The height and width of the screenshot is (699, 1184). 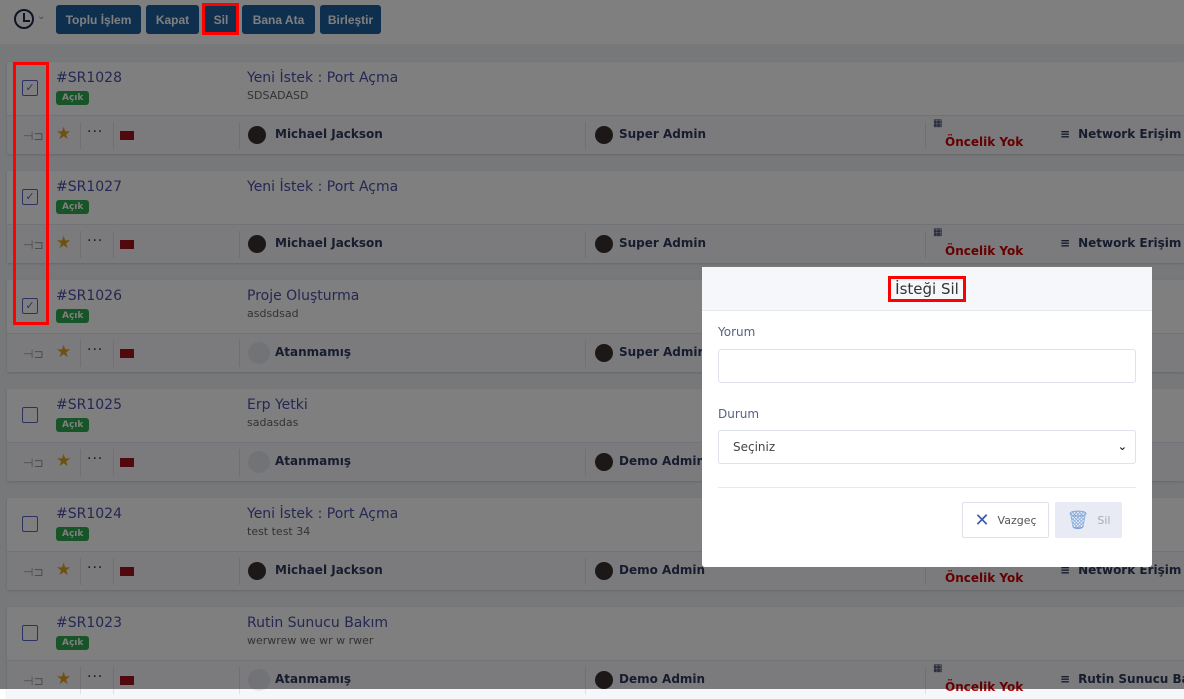 I want to click on status-select: Seçiniz ⌄, so click(x=927, y=447).